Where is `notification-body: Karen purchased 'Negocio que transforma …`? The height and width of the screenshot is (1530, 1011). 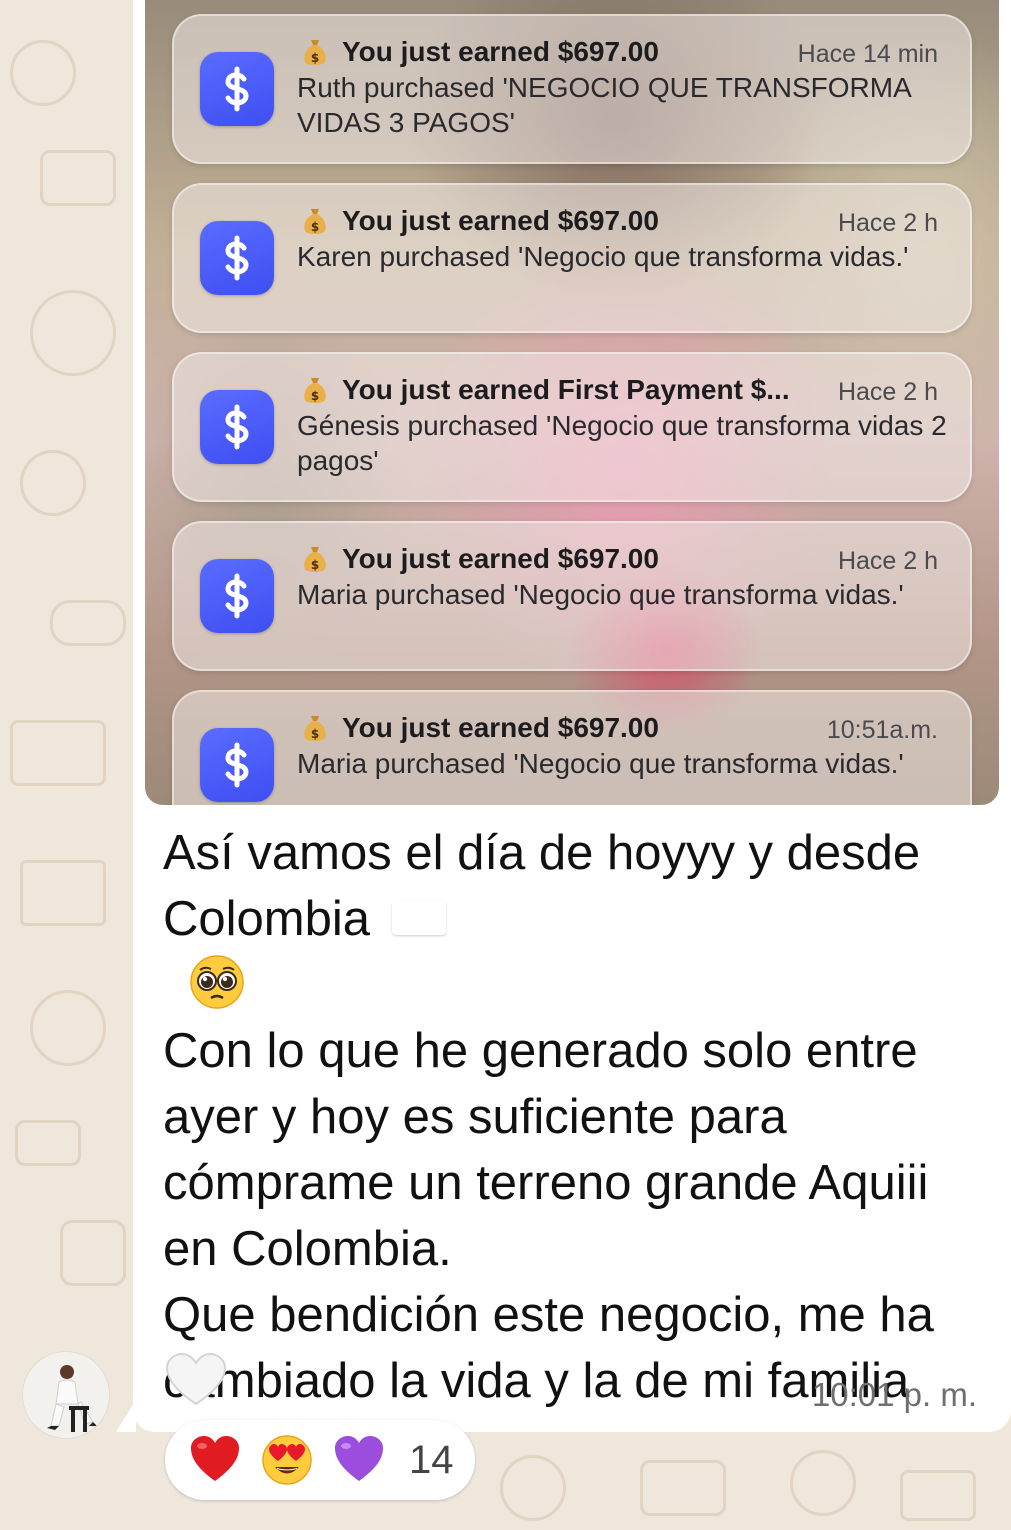
notification-body: Karen purchased 'Negocio que transforma … is located at coordinates (603, 256).